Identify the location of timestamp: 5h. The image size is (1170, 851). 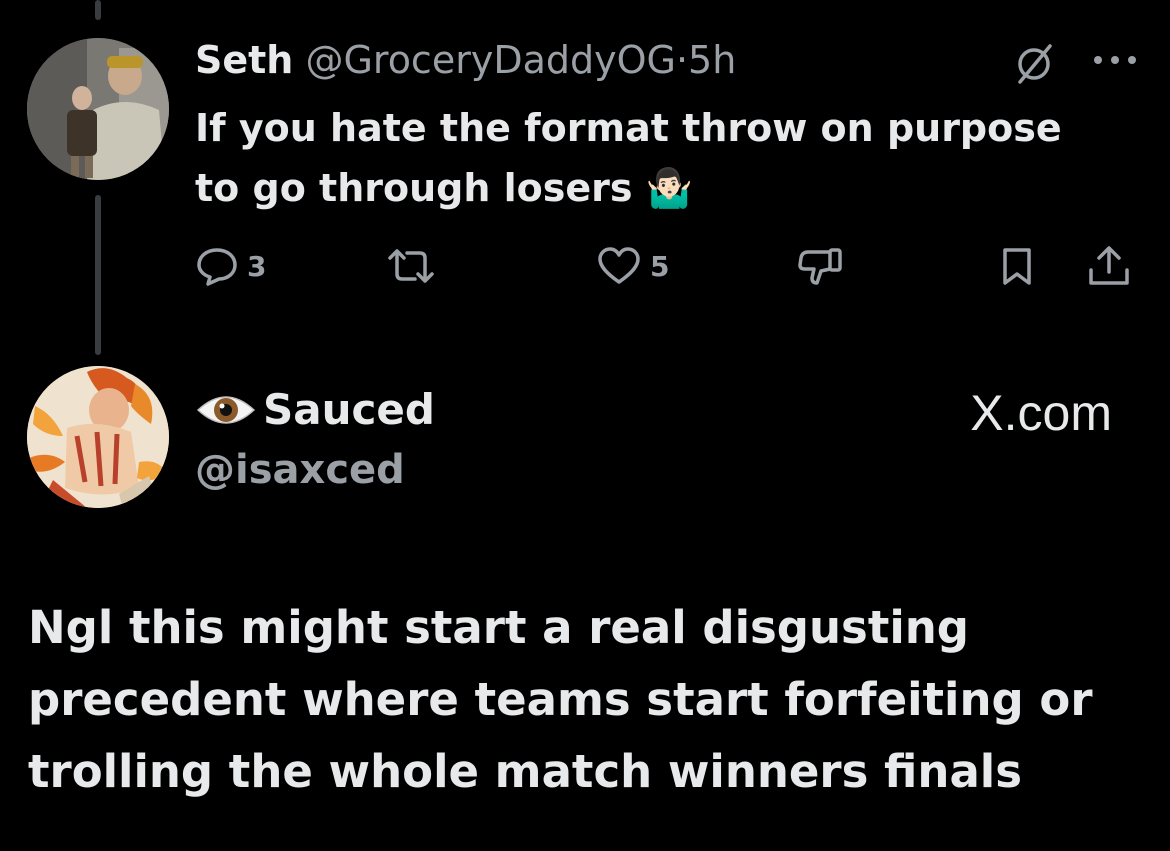
(712, 60).